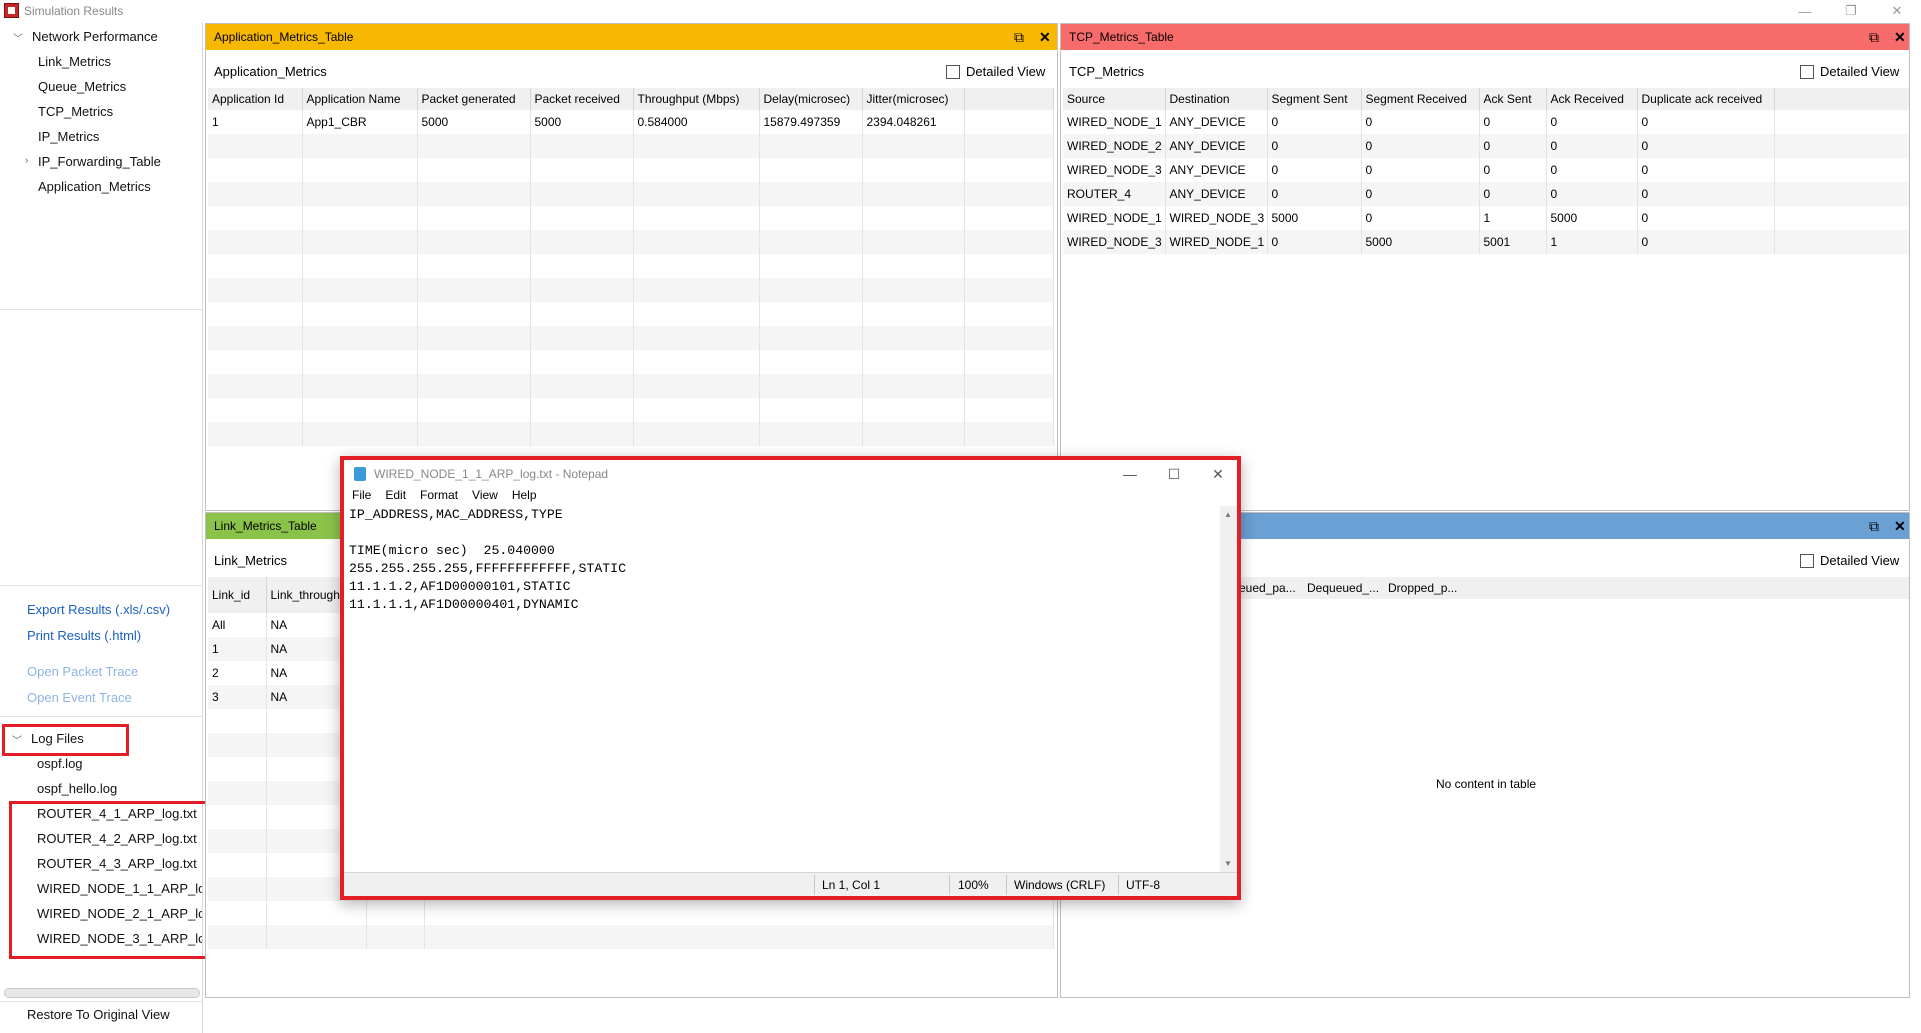 This screenshot has height=1033, width=1921. What do you see at coordinates (696, 99) in the screenshot?
I see `column-header: Throughput (Mbps)` at bounding box center [696, 99].